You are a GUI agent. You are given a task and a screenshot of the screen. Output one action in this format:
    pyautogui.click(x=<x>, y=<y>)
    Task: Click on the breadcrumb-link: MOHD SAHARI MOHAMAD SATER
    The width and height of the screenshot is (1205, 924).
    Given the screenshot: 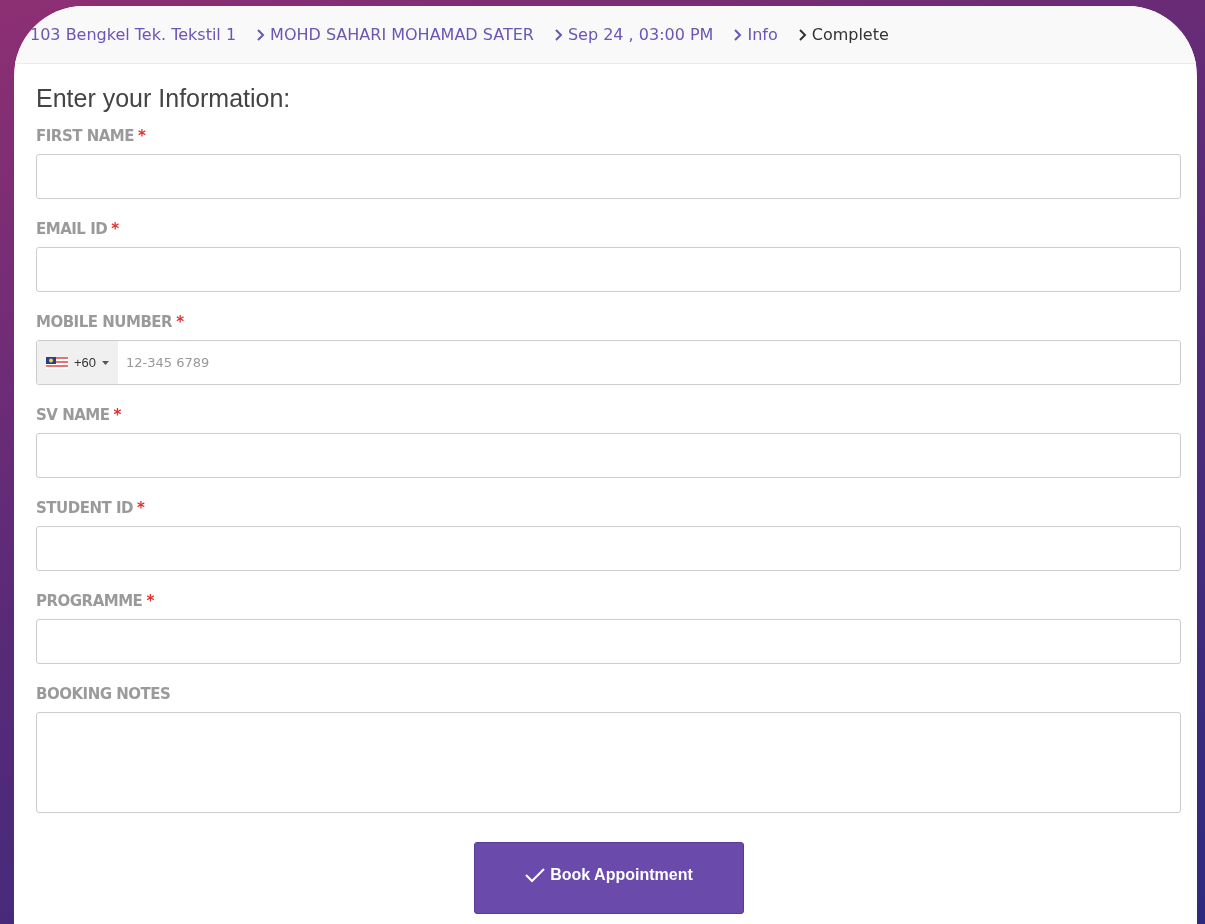 What is the action you would take?
    pyautogui.click(x=395, y=34)
    